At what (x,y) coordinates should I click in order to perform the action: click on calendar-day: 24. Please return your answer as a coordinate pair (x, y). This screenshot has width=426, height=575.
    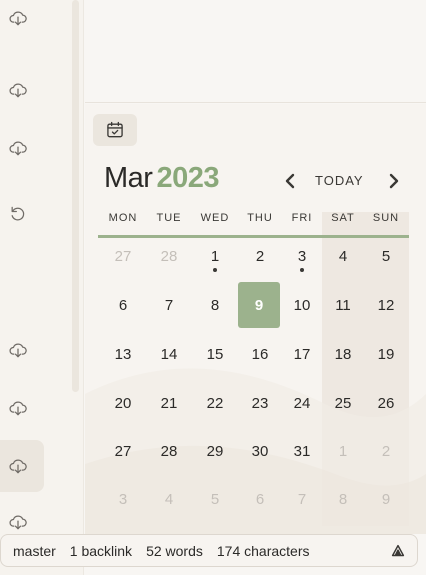
    Looking at the image, I should click on (302, 403).